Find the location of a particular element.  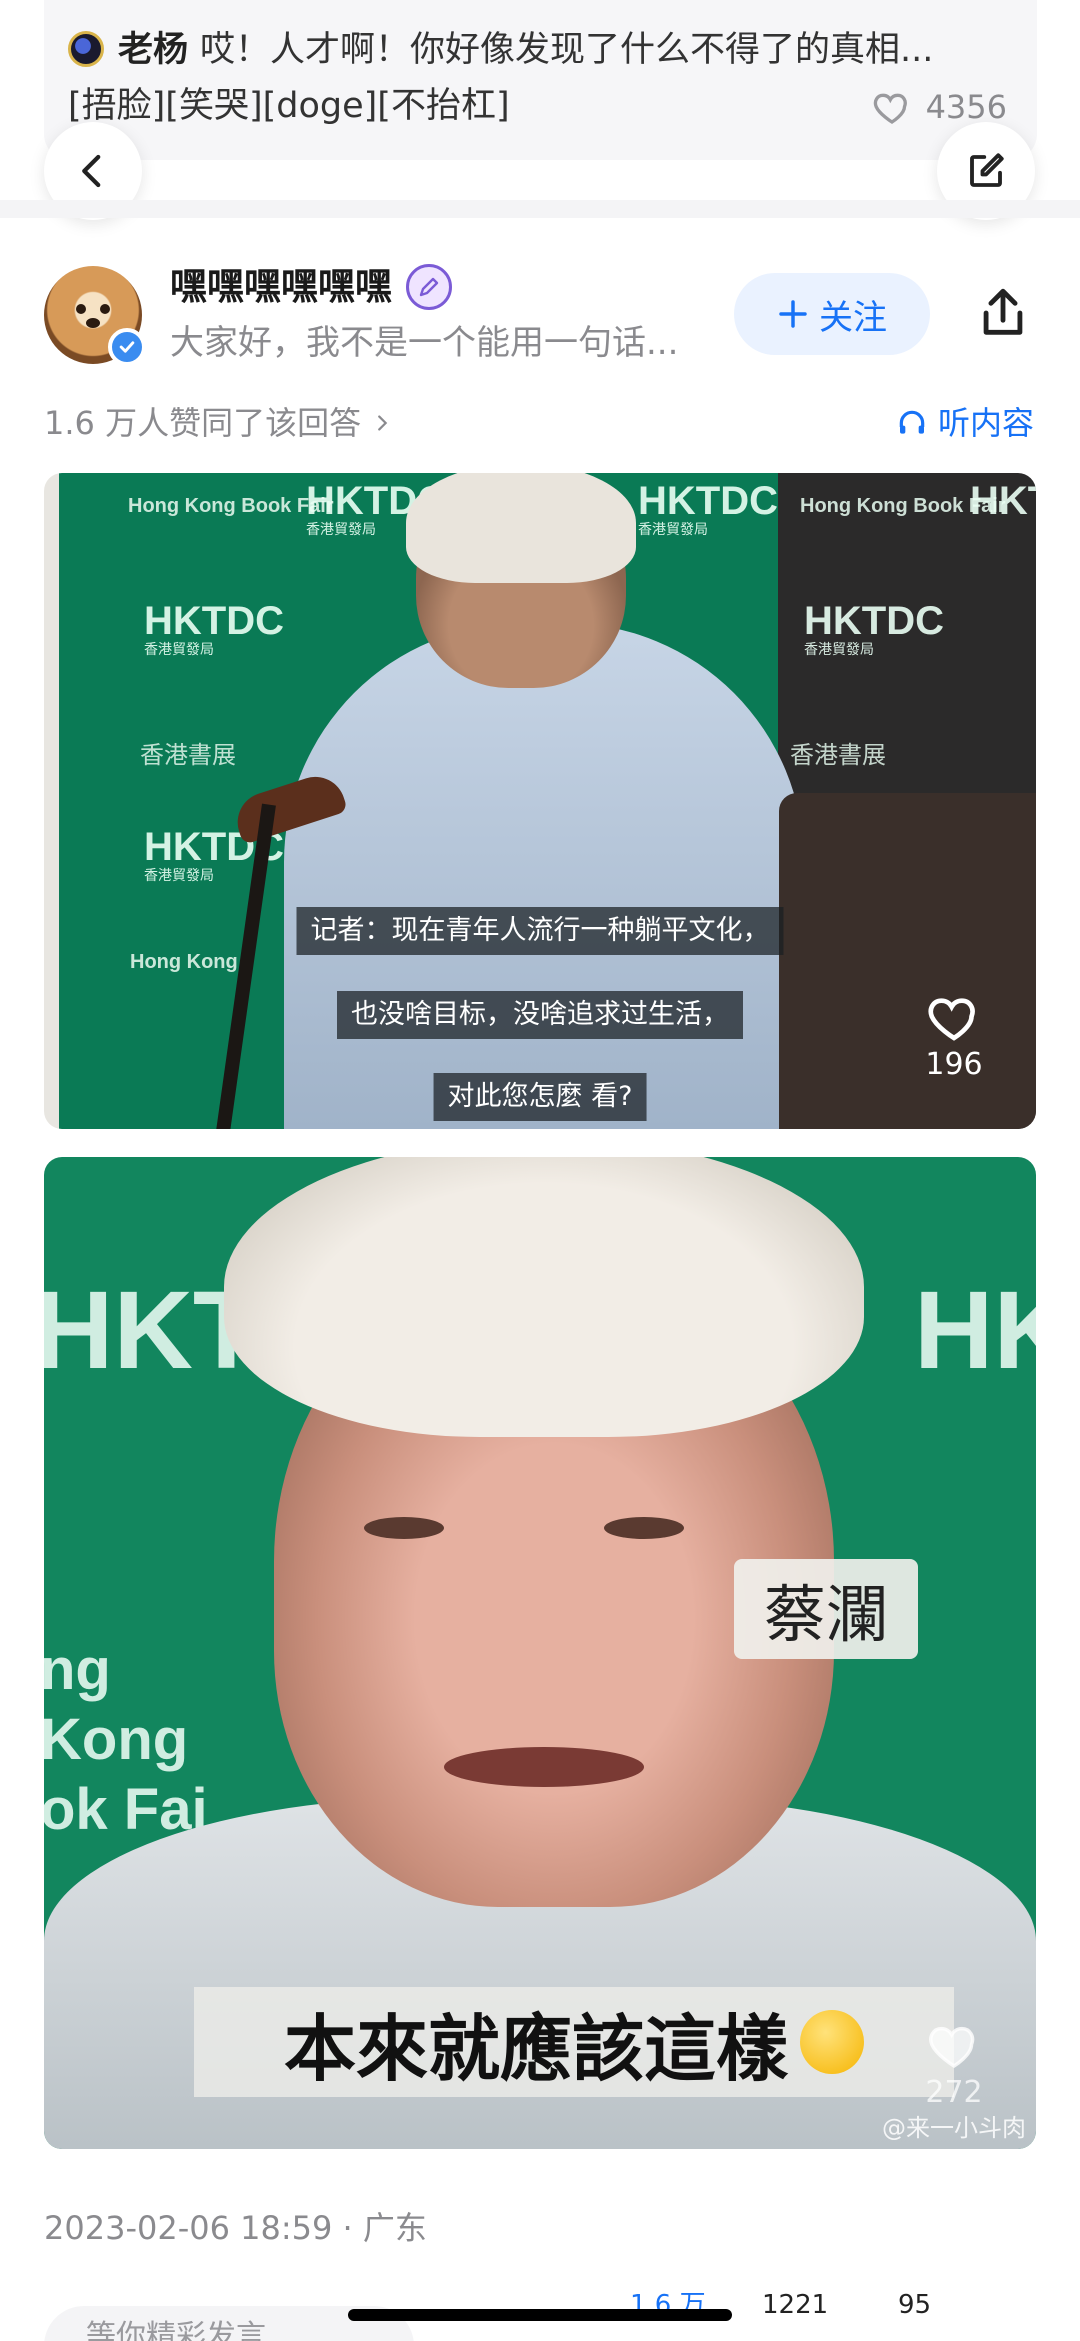

author-name-row: 嘿嘿嘿嘿嘿嘿 is located at coordinates (311, 287).